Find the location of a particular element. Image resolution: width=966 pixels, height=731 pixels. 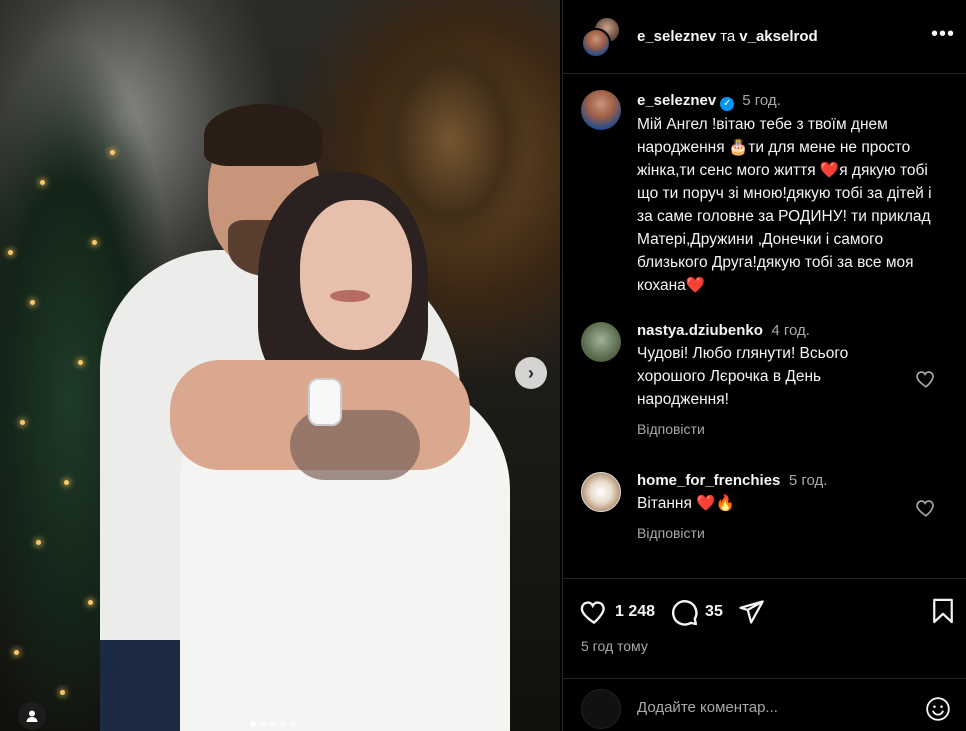

caption-username-link: e_seleznev is located at coordinates (676, 100).